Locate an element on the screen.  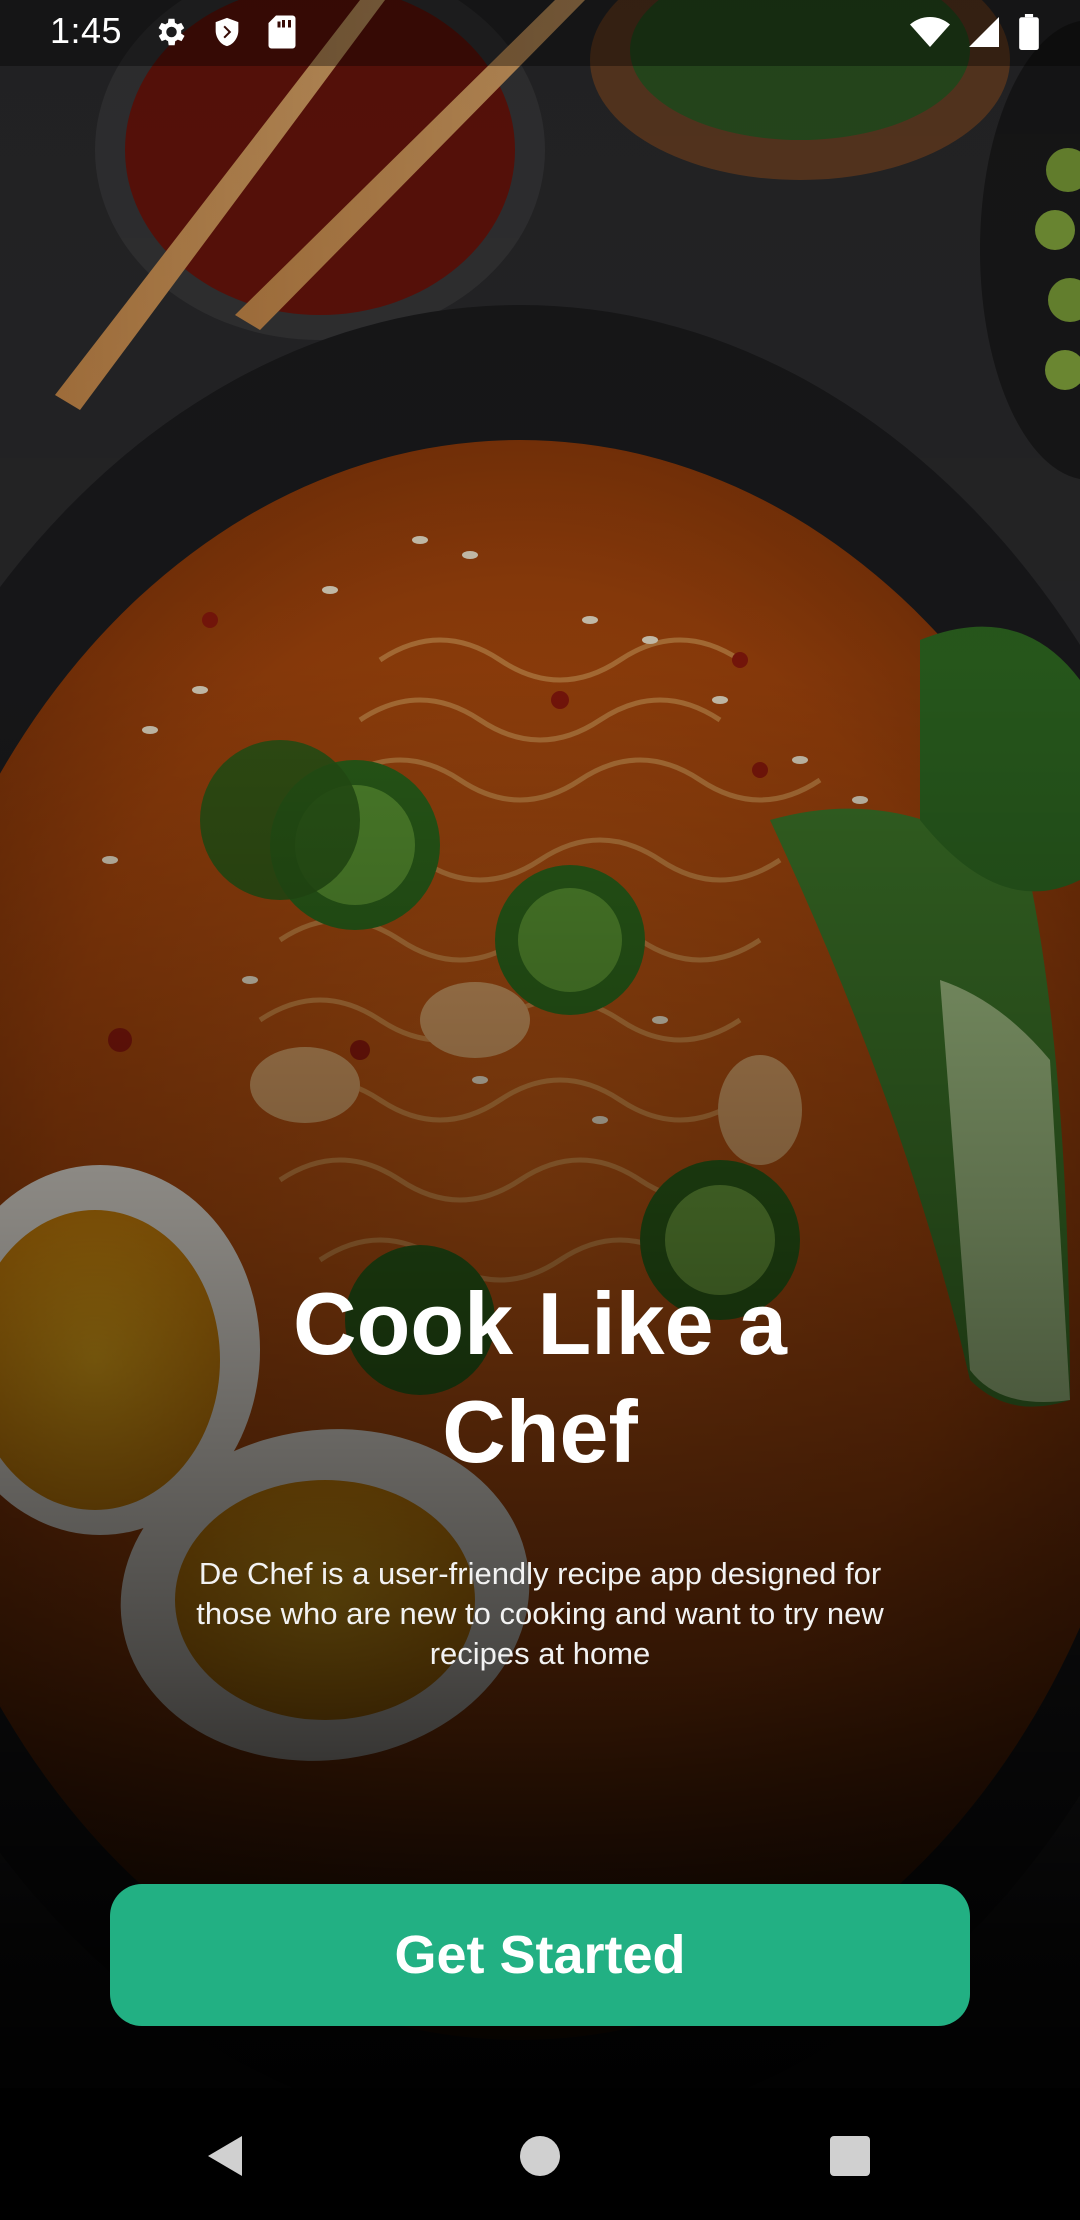
back-icon is located at coordinates (228, 2156).